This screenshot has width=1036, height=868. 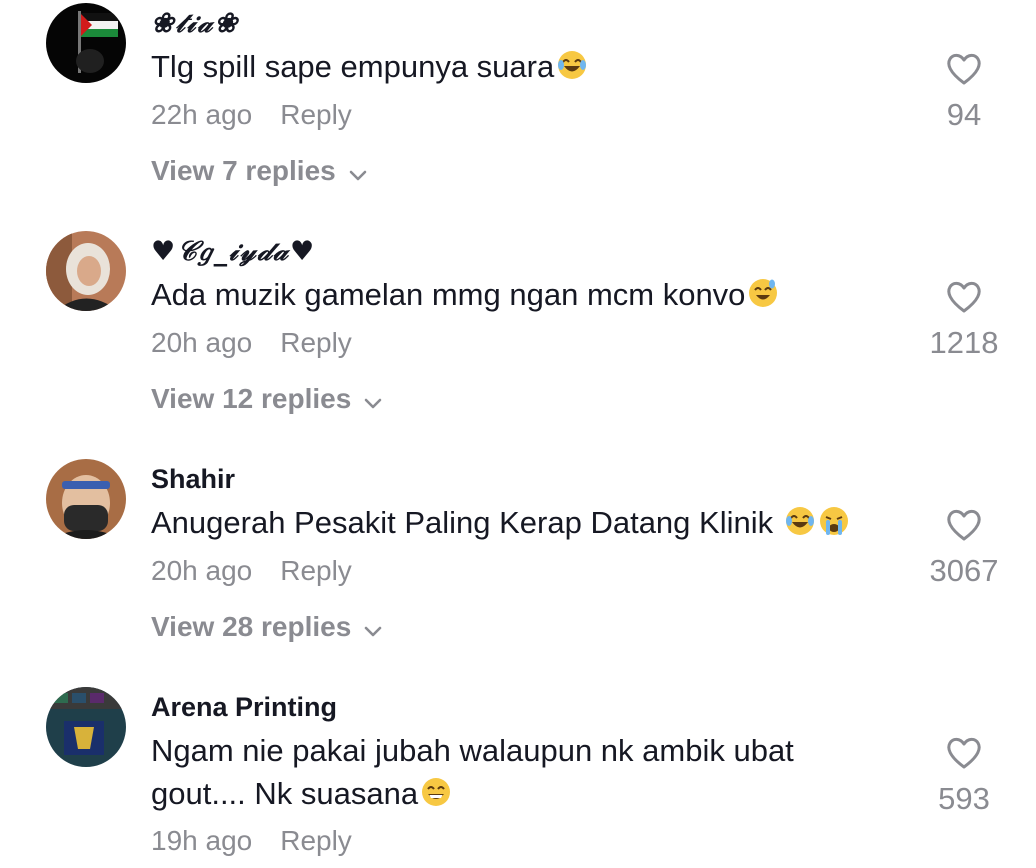 I want to click on comment-meta: 22h ago Reply, so click(x=251, y=115).